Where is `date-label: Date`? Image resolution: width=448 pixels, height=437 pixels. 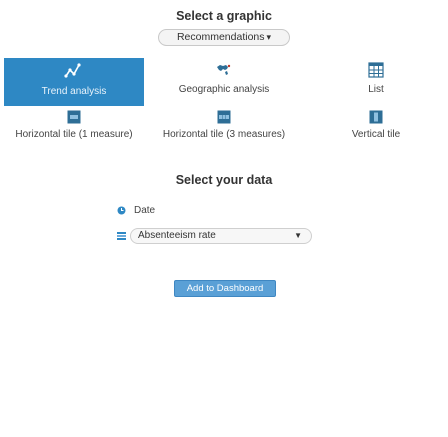
date-label: Date is located at coordinates (145, 210).